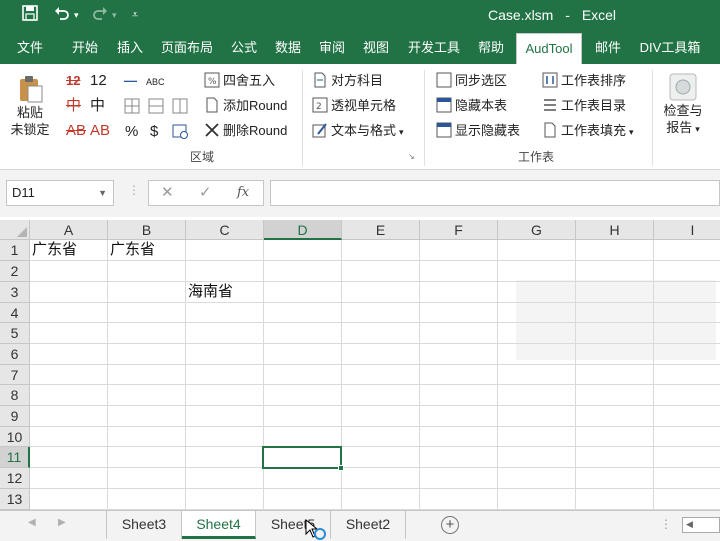  What do you see at coordinates (450, 525) in the screenshot?
I see `add-sheet-button: +` at bounding box center [450, 525].